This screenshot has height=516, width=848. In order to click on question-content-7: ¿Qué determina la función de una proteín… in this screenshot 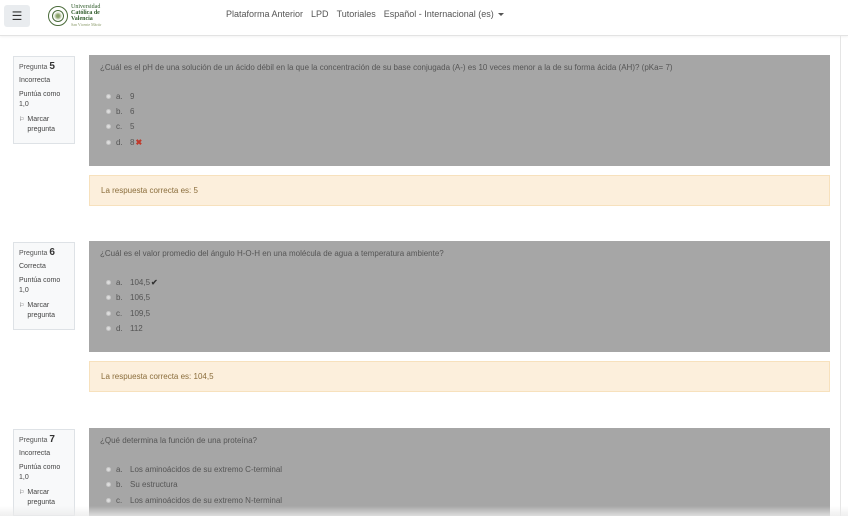, I will do `click(459, 472)`.